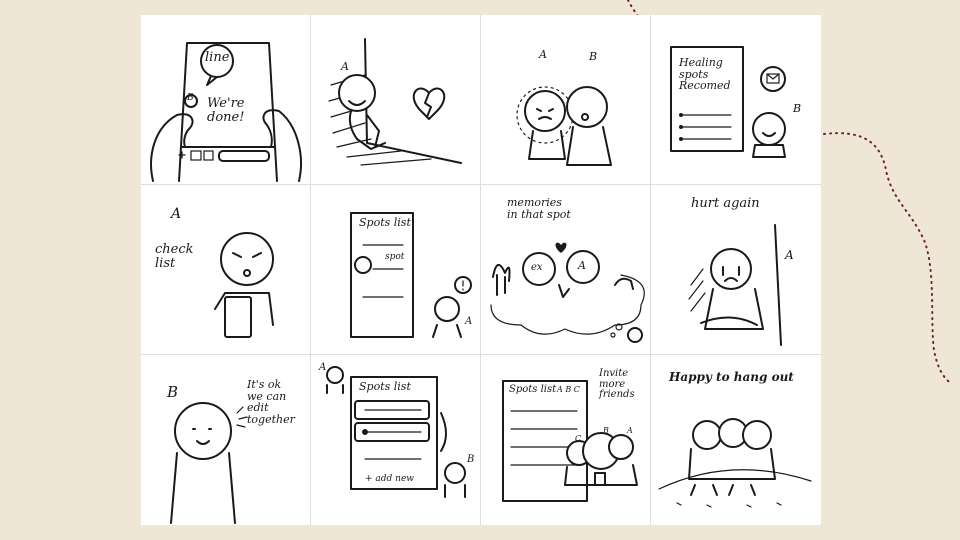  I want to click on caption: Happy to hang out, so click(731, 377).